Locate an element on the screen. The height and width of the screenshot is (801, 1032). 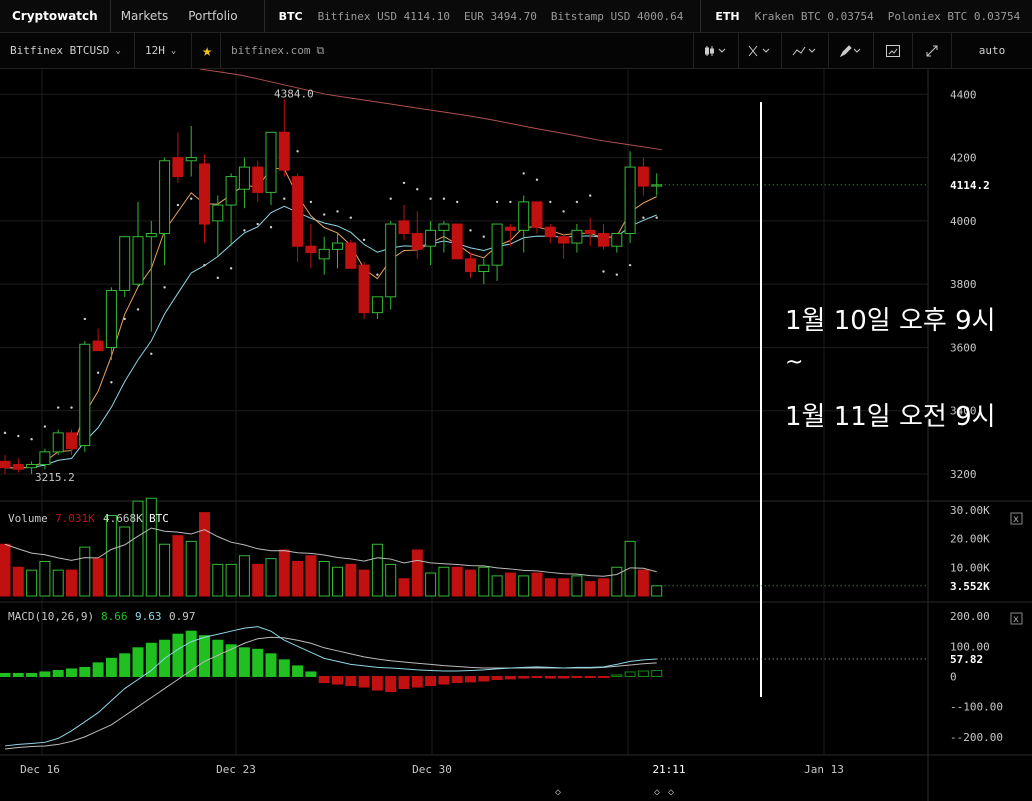
line-style-button is located at coordinates (804, 50).